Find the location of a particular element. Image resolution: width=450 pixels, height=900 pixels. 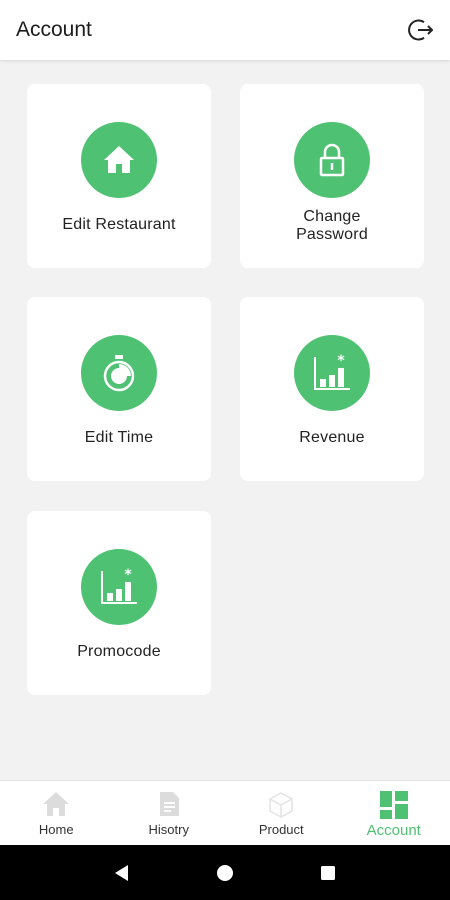

app-header: Account is located at coordinates (225, 30).